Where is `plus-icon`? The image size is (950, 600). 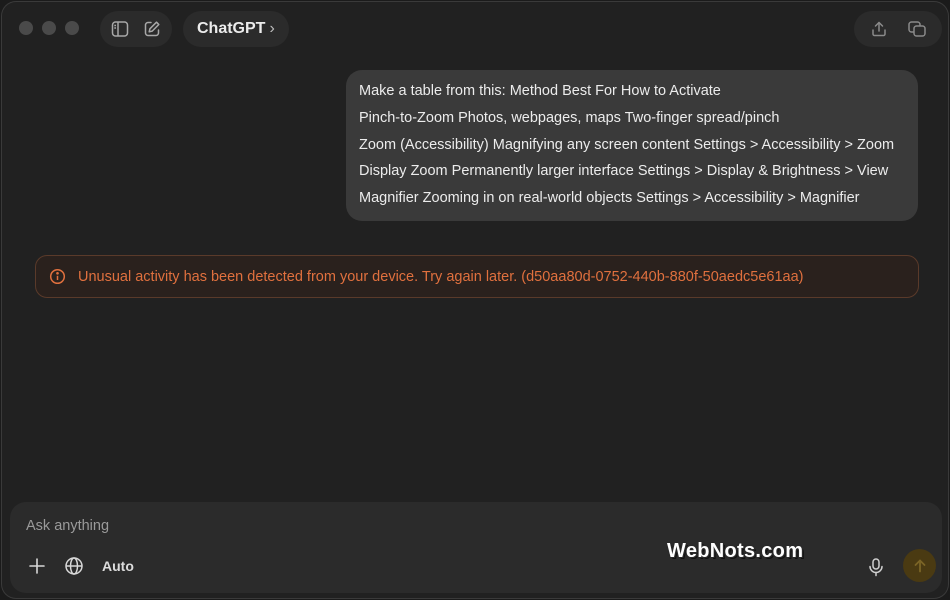 plus-icon is located at coordinates (37, 566).